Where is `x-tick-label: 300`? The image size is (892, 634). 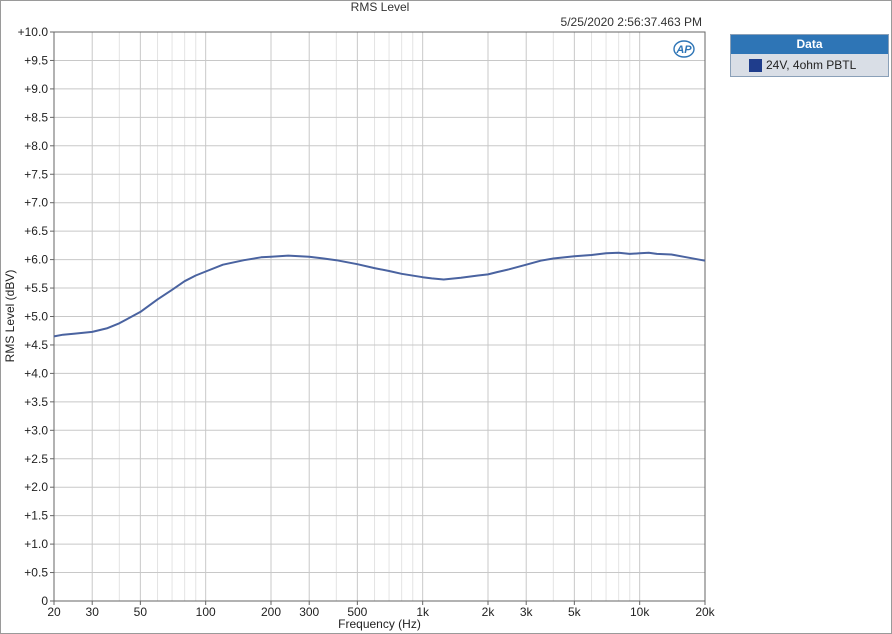
x-tick-label: 300 is located at coordinates (309, 612).